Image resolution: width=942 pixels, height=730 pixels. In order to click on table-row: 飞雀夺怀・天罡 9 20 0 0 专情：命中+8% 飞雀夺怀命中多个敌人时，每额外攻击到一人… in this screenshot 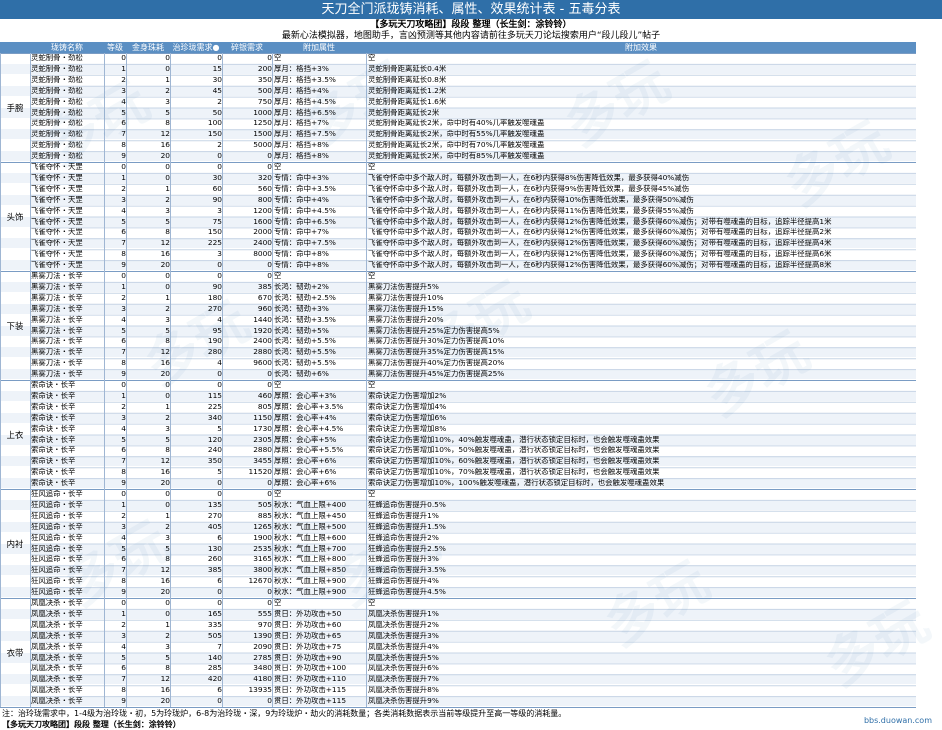, I will do `click(458, 265)`.